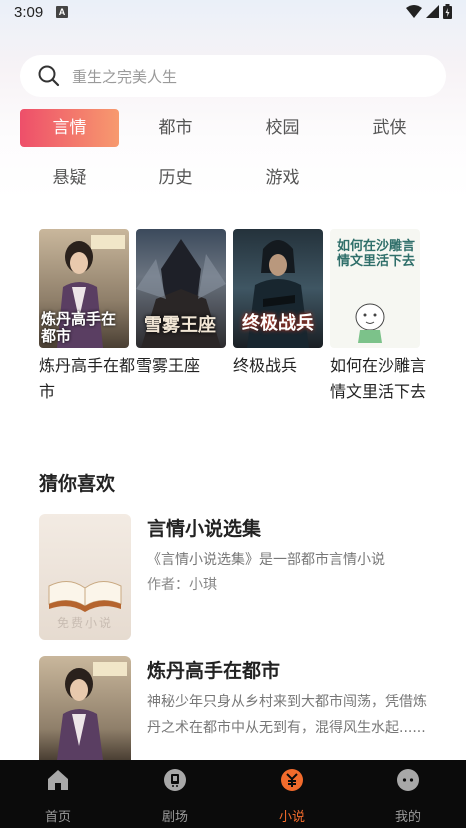 The image size is (466, 828). Describe the element at coordinates (69, 178) in the screenshot. I see `category-tab-mystery: 悬疑` at that location.